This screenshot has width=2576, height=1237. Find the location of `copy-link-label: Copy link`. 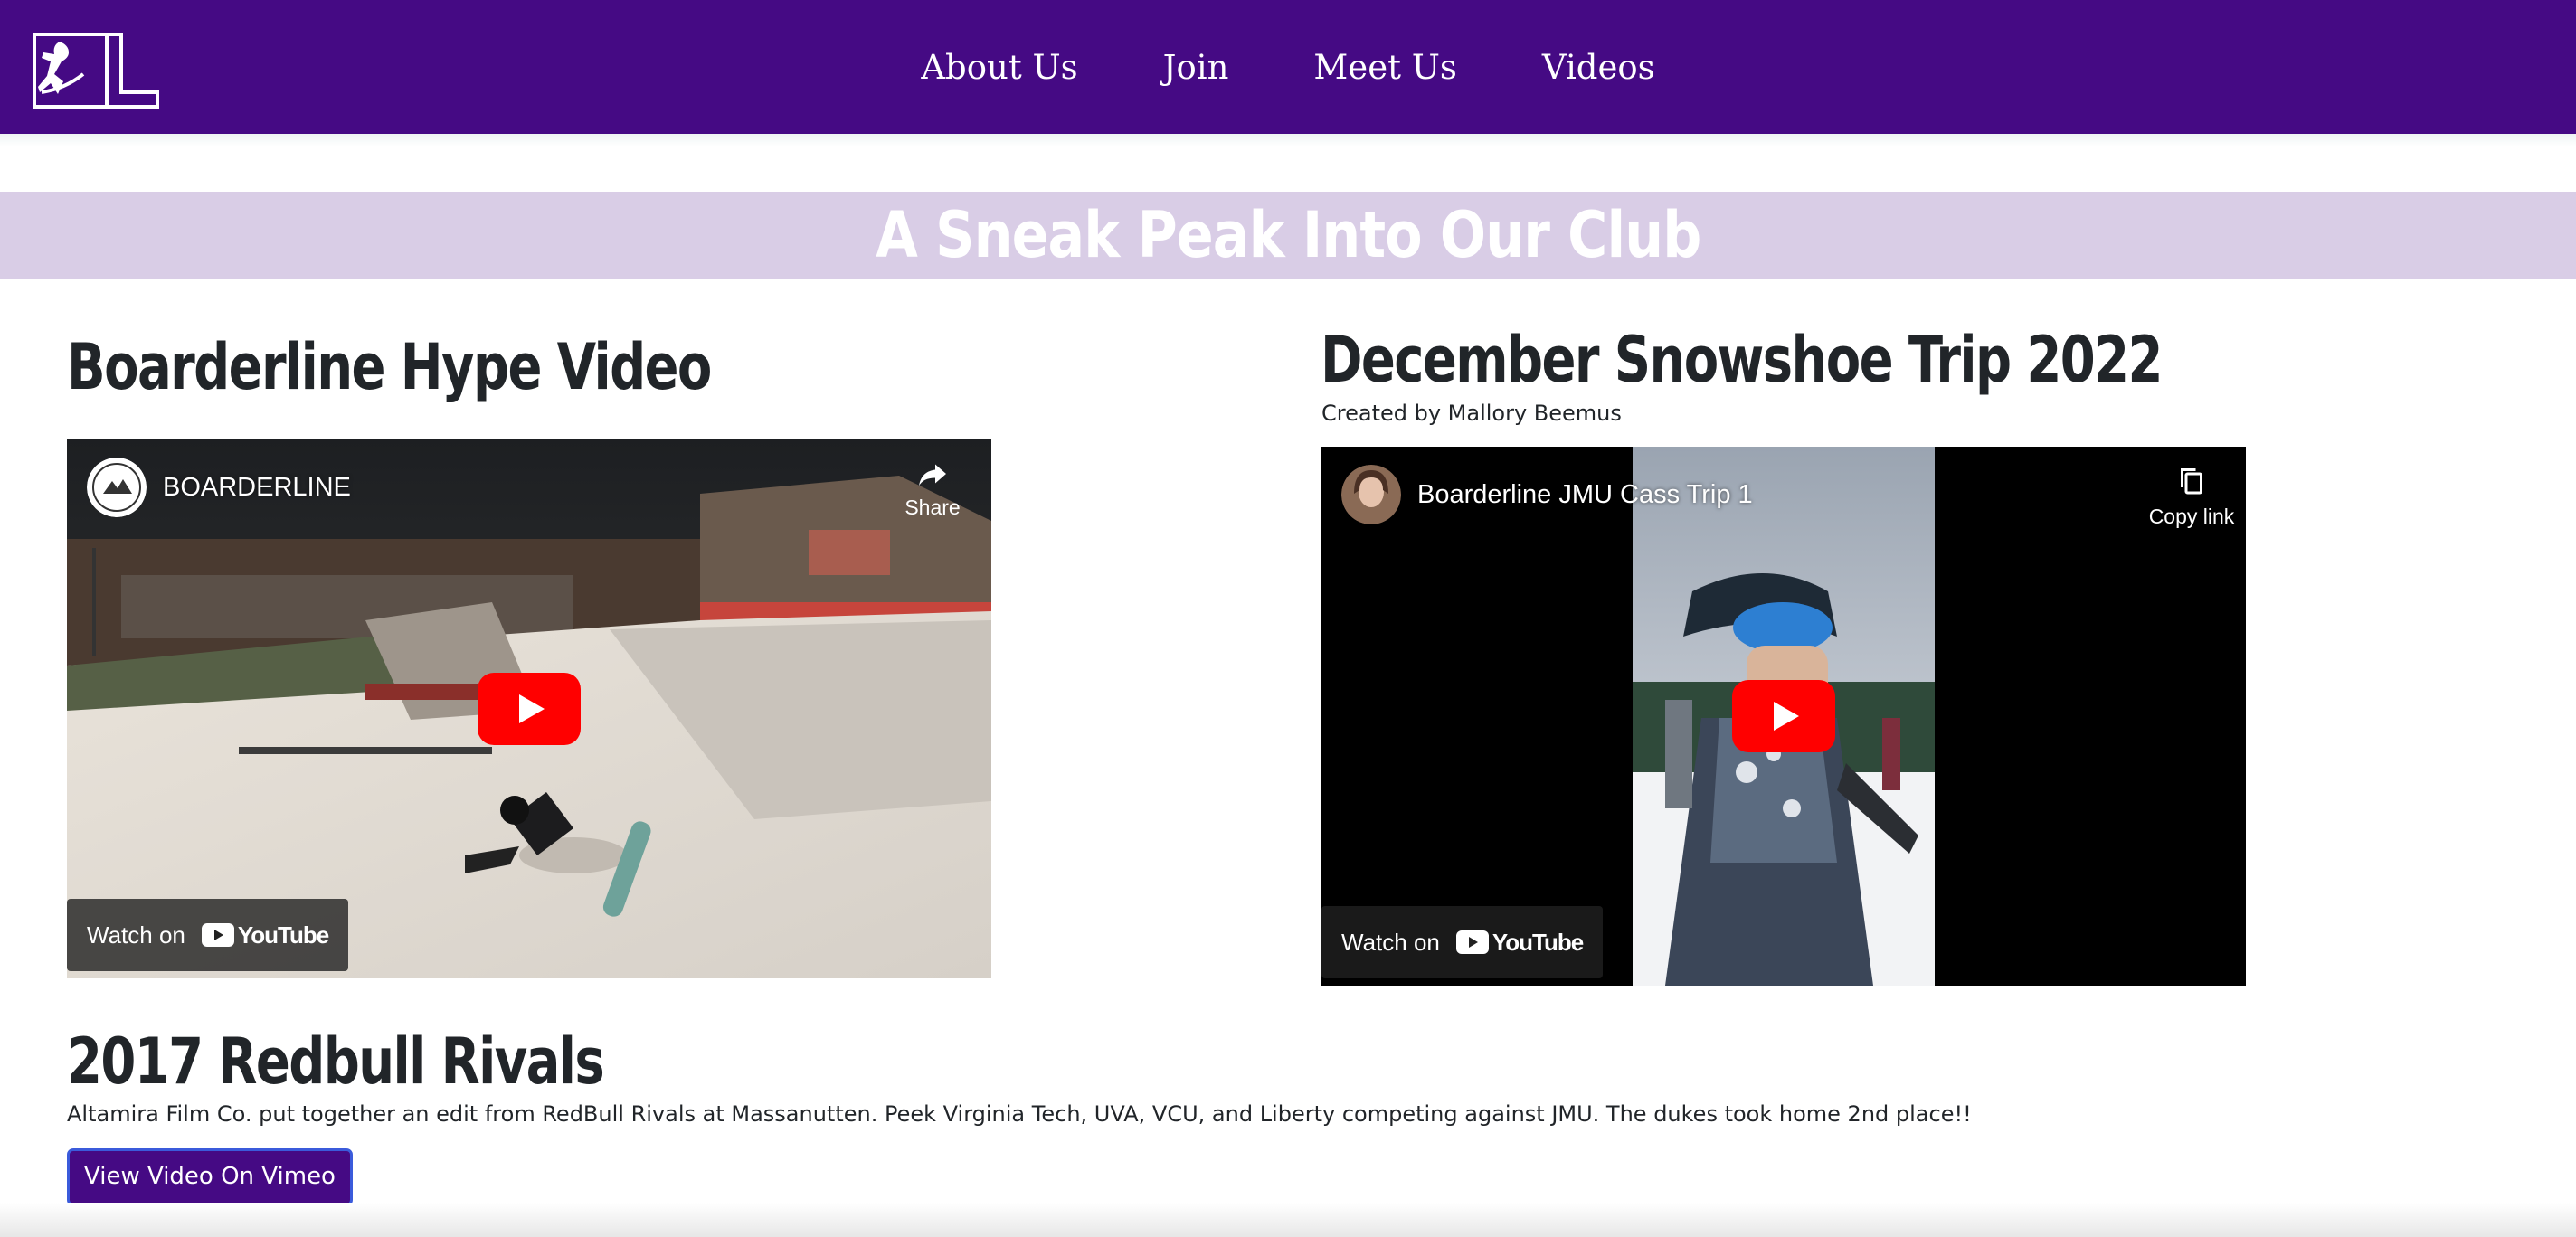

copy-link-label: Copy link is located at coordinates (2191, 517).